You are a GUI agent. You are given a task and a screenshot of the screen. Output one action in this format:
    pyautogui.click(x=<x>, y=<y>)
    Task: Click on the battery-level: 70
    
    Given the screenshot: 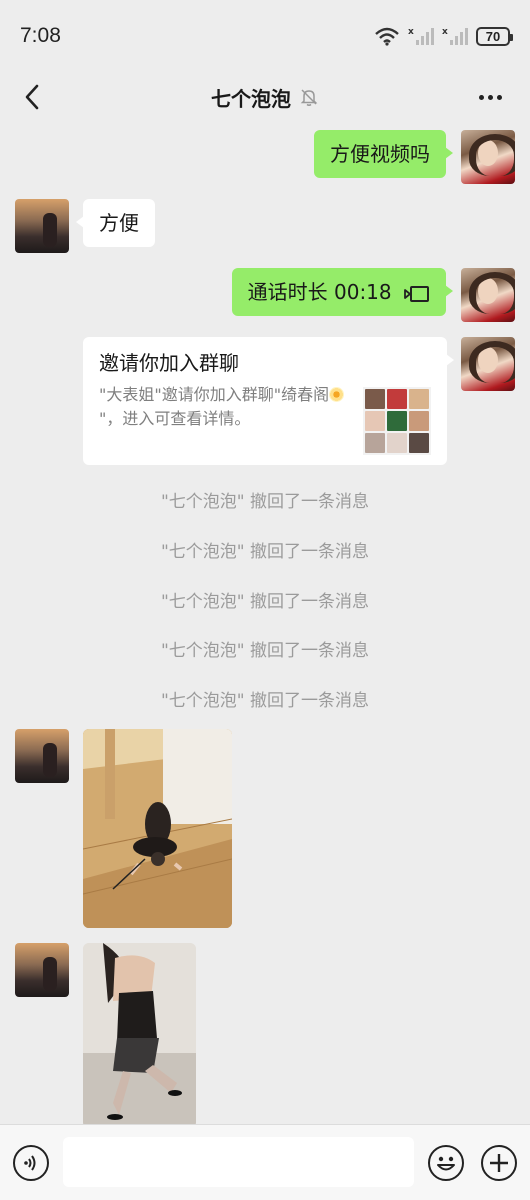 What is the action you would take?
    pyautogui.click(x=493, y=36)
    